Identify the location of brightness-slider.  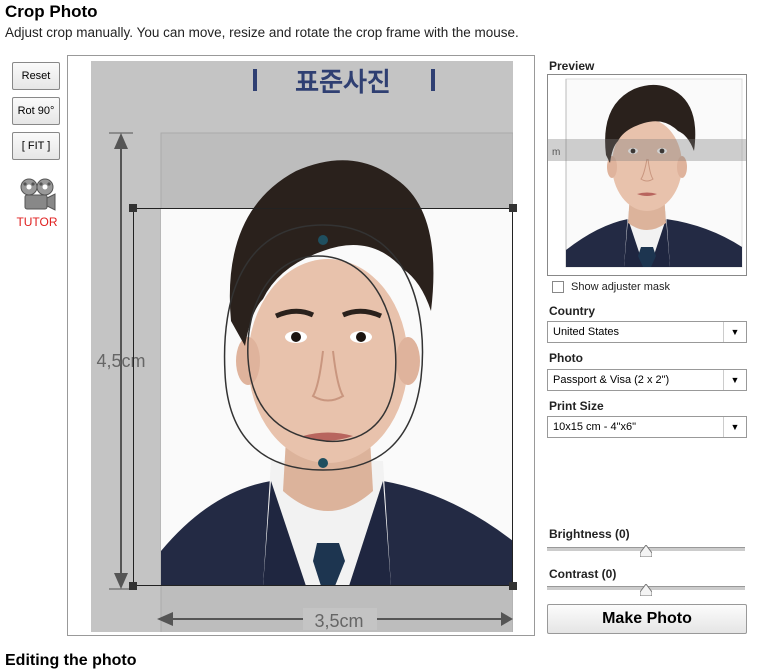
(646, 551).